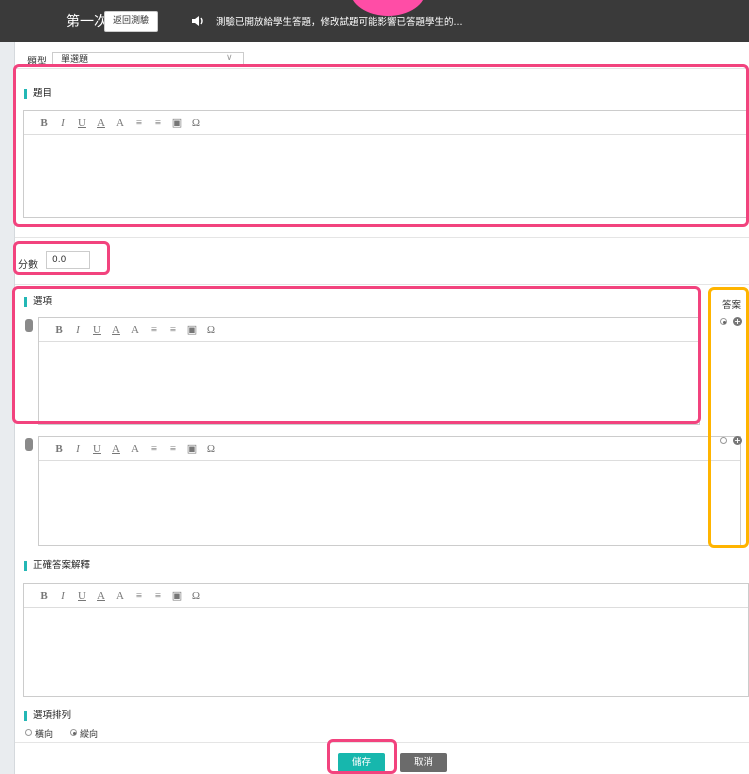 This screenshot has width=749, height=774. I want to click on cancel-button: 取消, so click(423, 762).